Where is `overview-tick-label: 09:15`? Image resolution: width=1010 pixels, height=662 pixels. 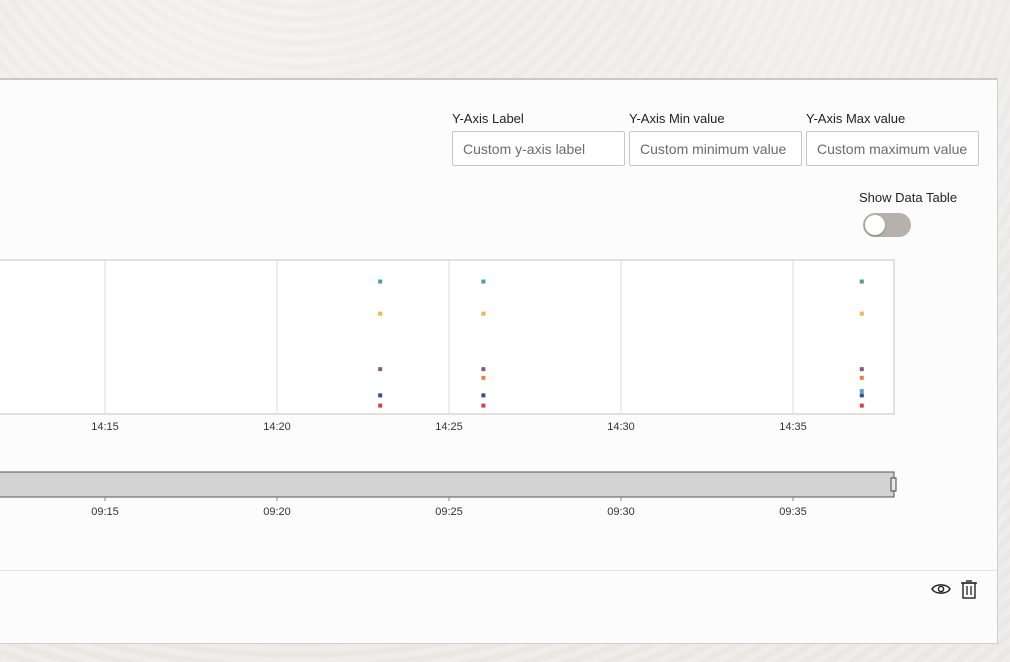 overview-tick-label: 09:15 is located at coordinates (105, 512).